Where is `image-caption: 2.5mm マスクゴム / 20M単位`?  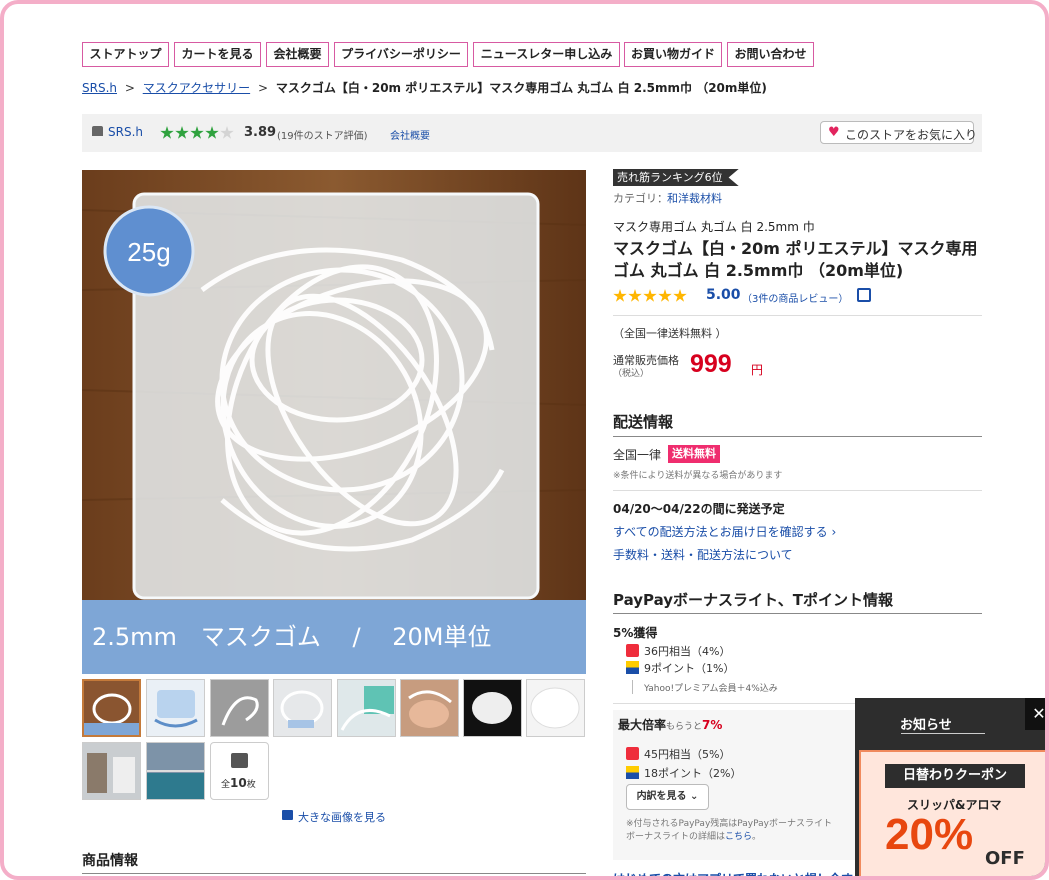 image-caption: 2.5mm マスクゴム / 20M単位 is located at coordinates (292, 637).